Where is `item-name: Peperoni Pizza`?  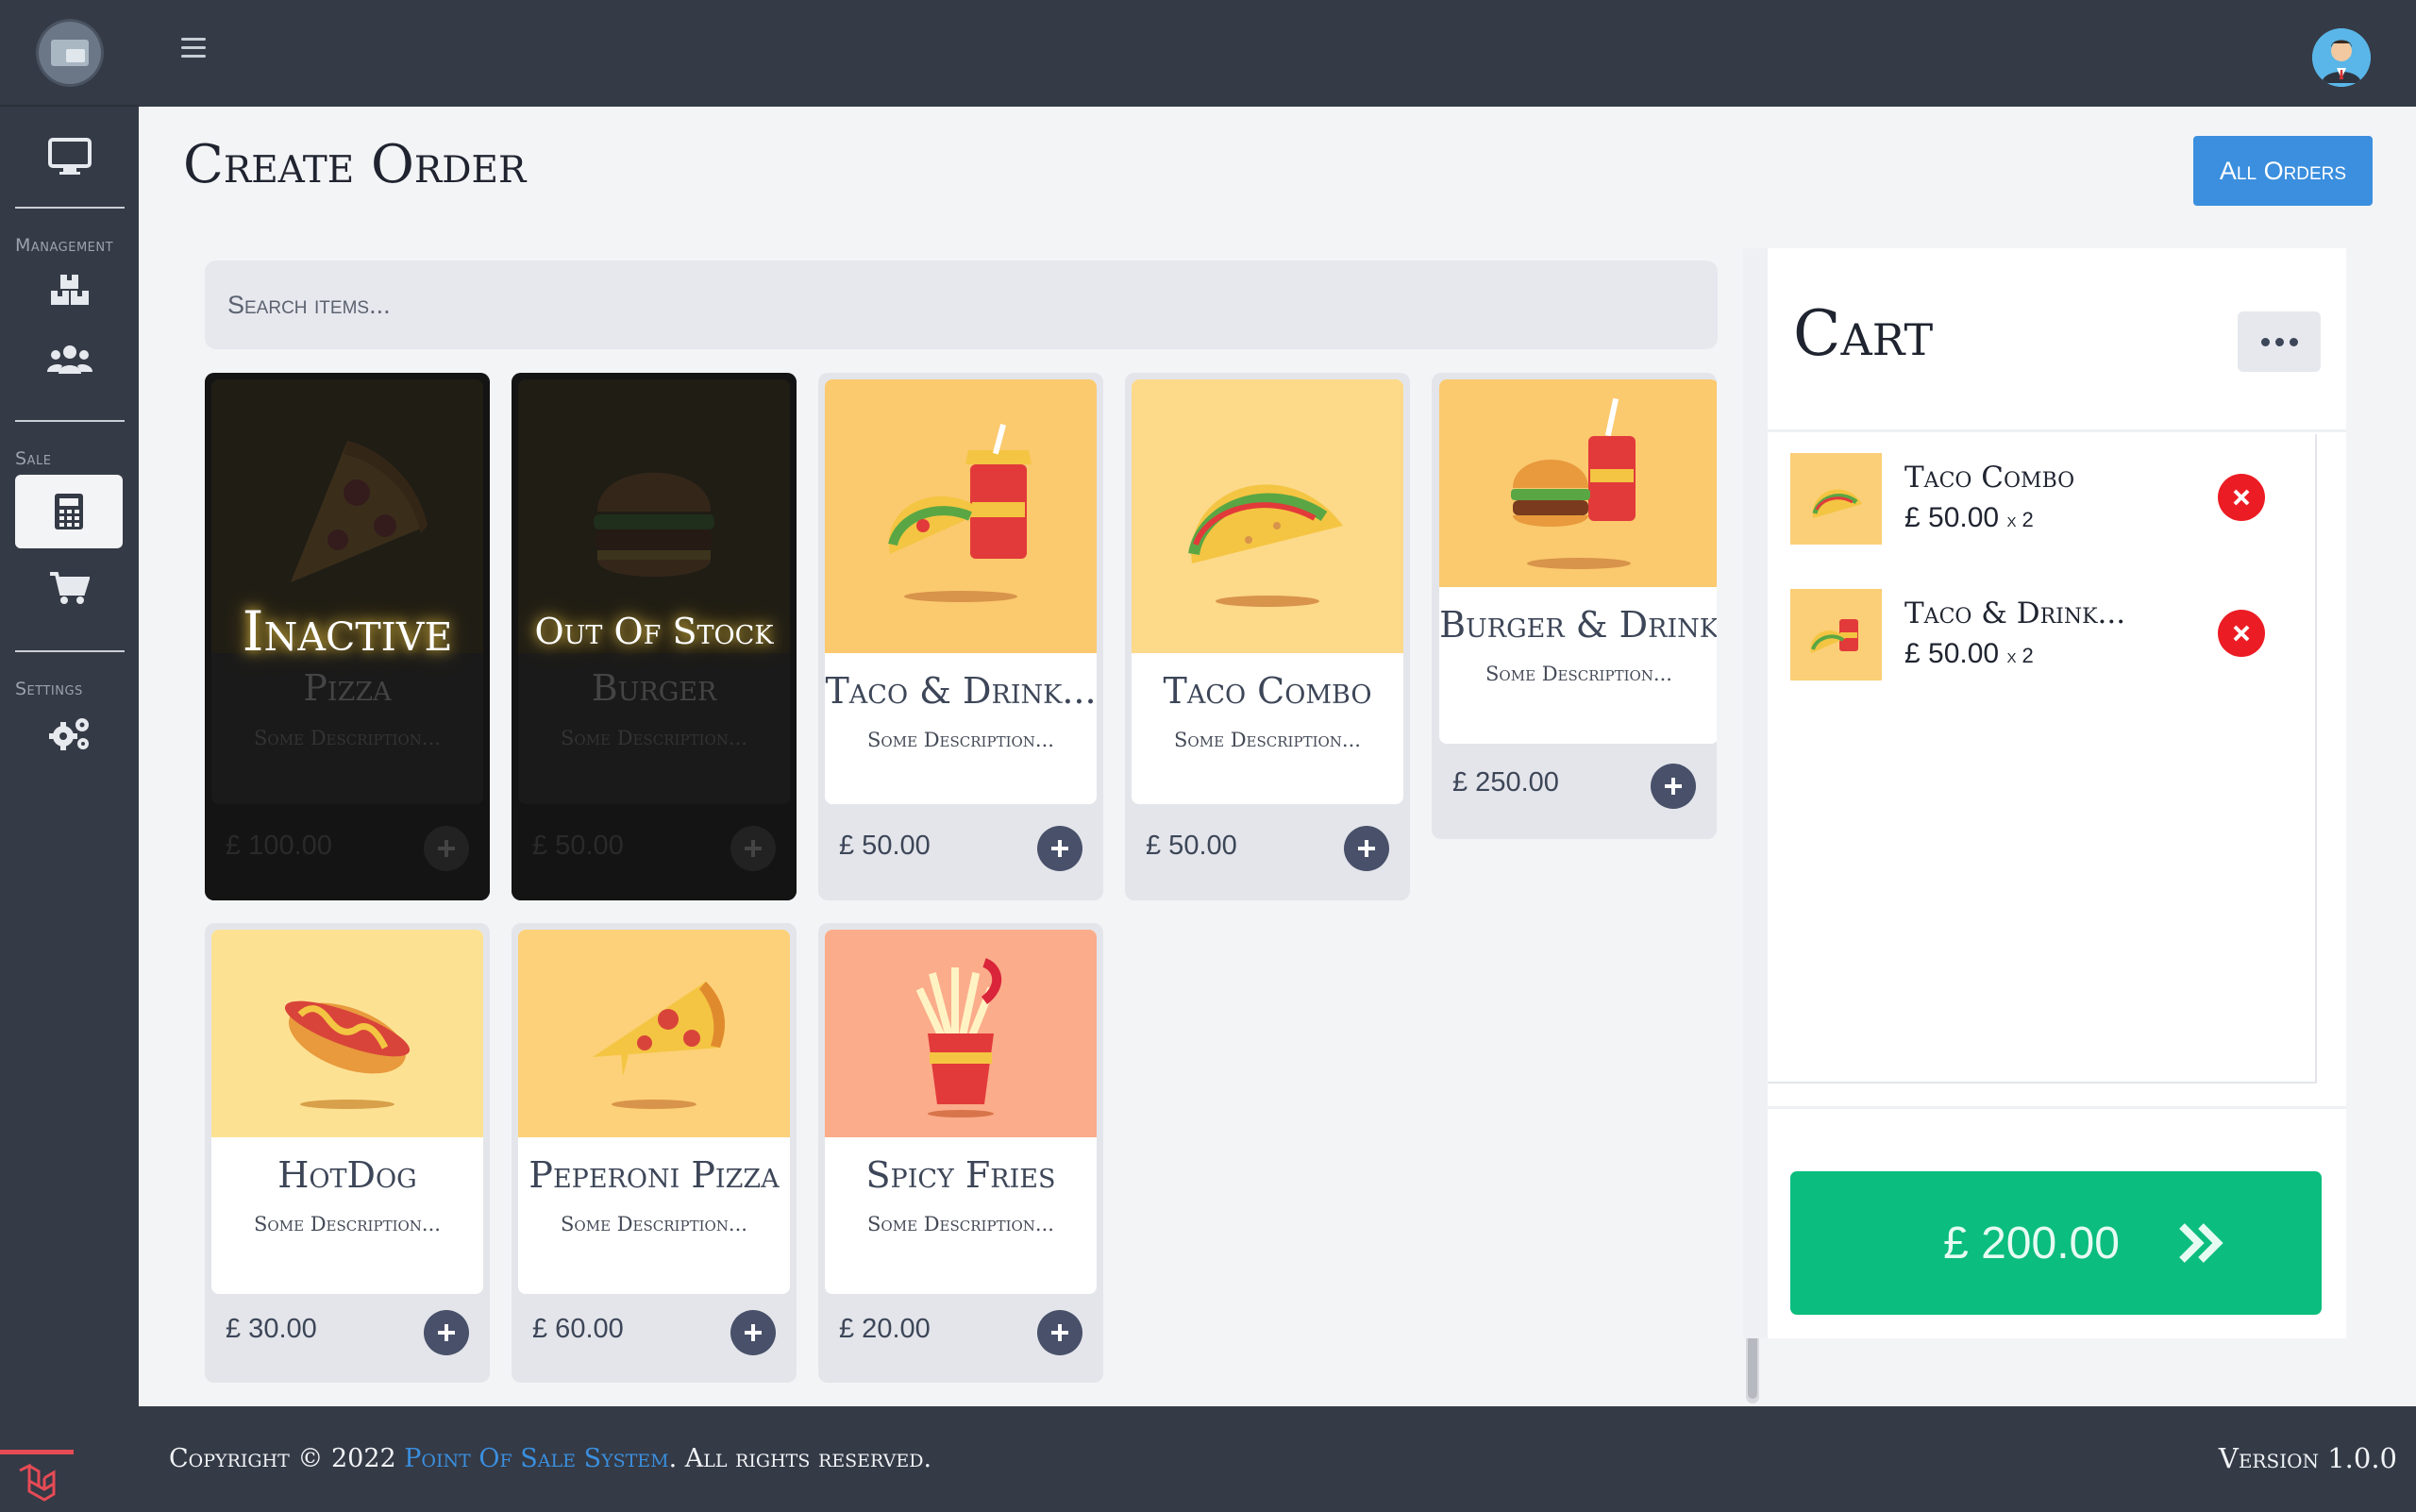 item-name: Peperoni Pizza is located at coordinates (654, 1175).